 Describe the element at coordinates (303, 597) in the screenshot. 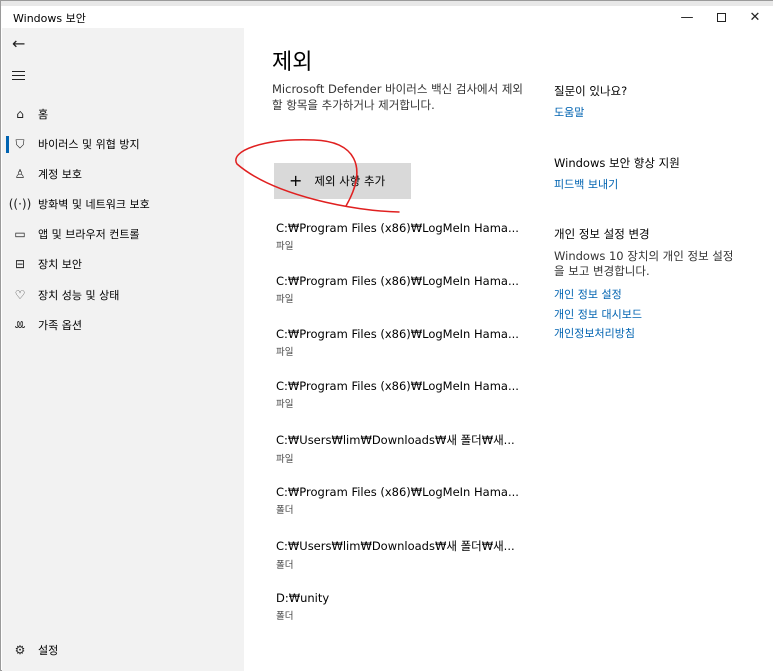

I see `exclusion-path: D:₩unity` at that location.